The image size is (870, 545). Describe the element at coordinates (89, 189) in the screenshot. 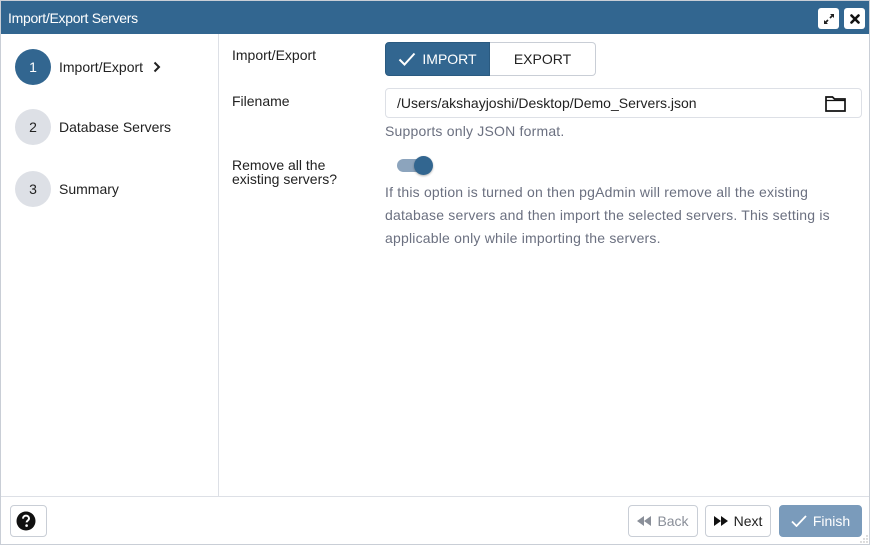

I see `step-label: Summary` at that location.